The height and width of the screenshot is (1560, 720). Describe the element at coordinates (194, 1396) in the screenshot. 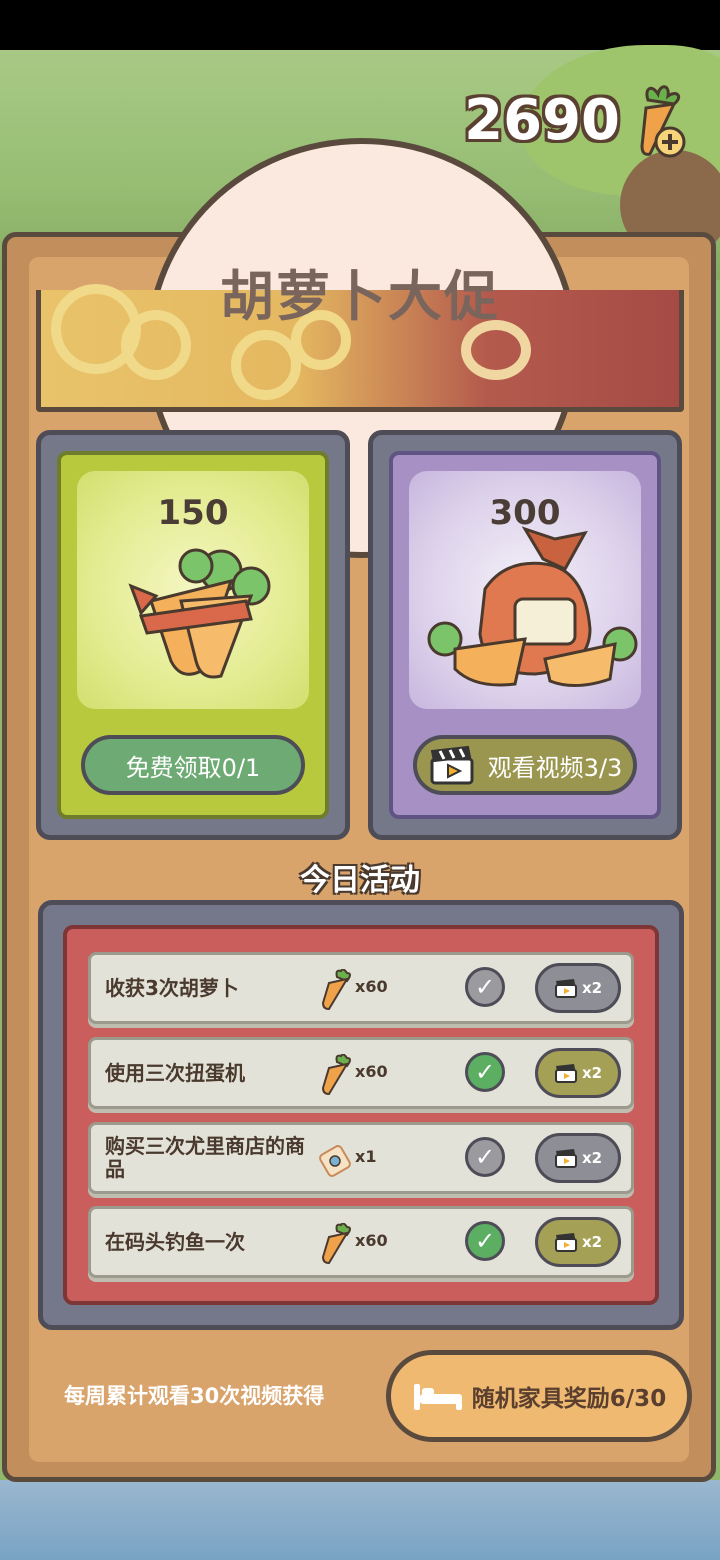

I see `weekly-description: 每周累计观看30次视频获得` at that location.